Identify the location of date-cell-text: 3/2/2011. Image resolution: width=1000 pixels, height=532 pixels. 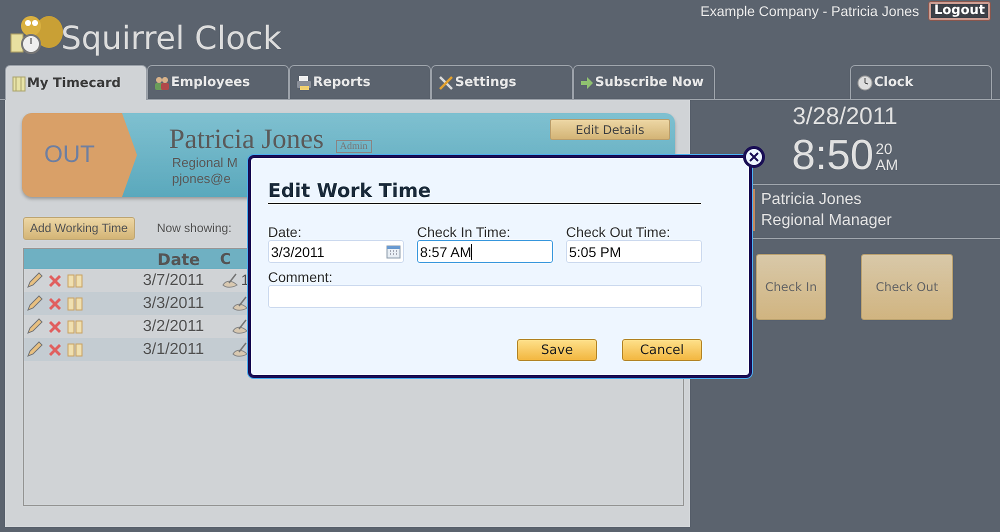
(173, 327).